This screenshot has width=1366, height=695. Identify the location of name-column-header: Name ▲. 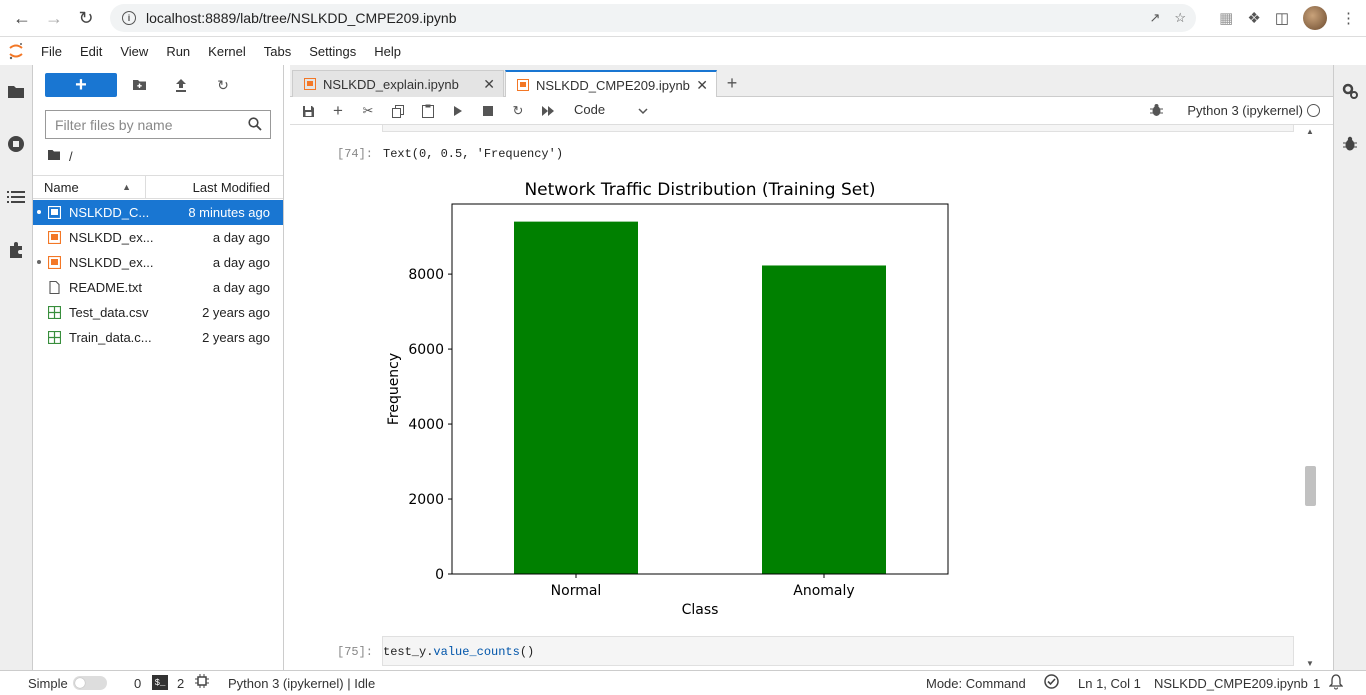
(89, 187).